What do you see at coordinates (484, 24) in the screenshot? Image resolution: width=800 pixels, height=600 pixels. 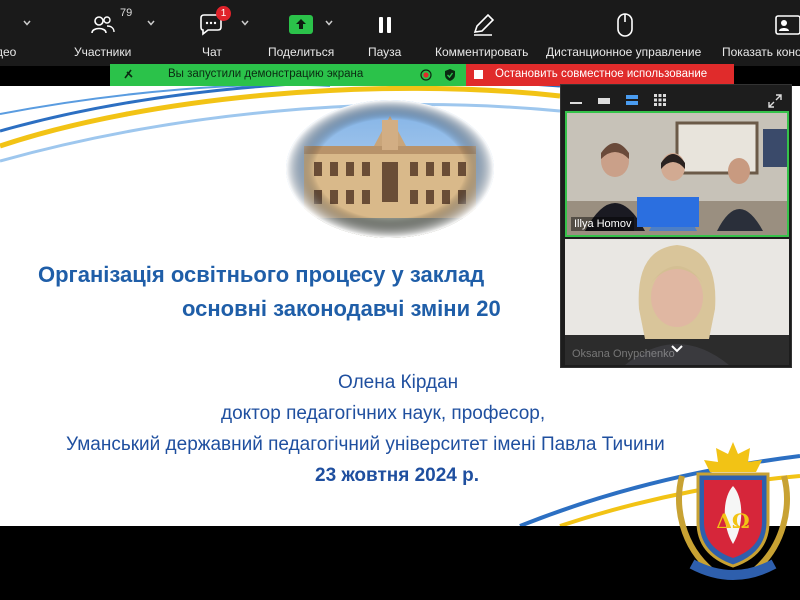 I see `annotate-pen-icon` at bounding box center [484, 24].